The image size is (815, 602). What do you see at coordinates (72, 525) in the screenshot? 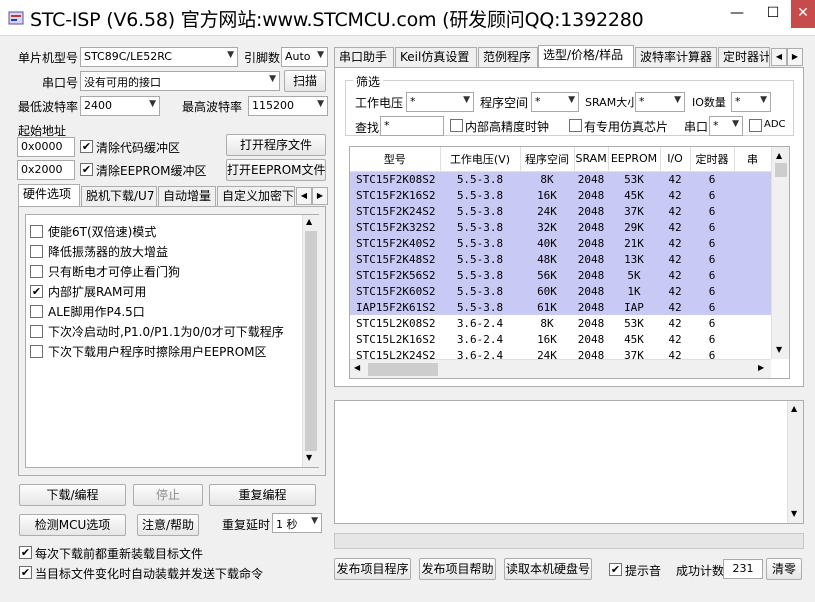
I see `detect-mcu-button: 检测MCU选项` at bounding box center [72, 525].